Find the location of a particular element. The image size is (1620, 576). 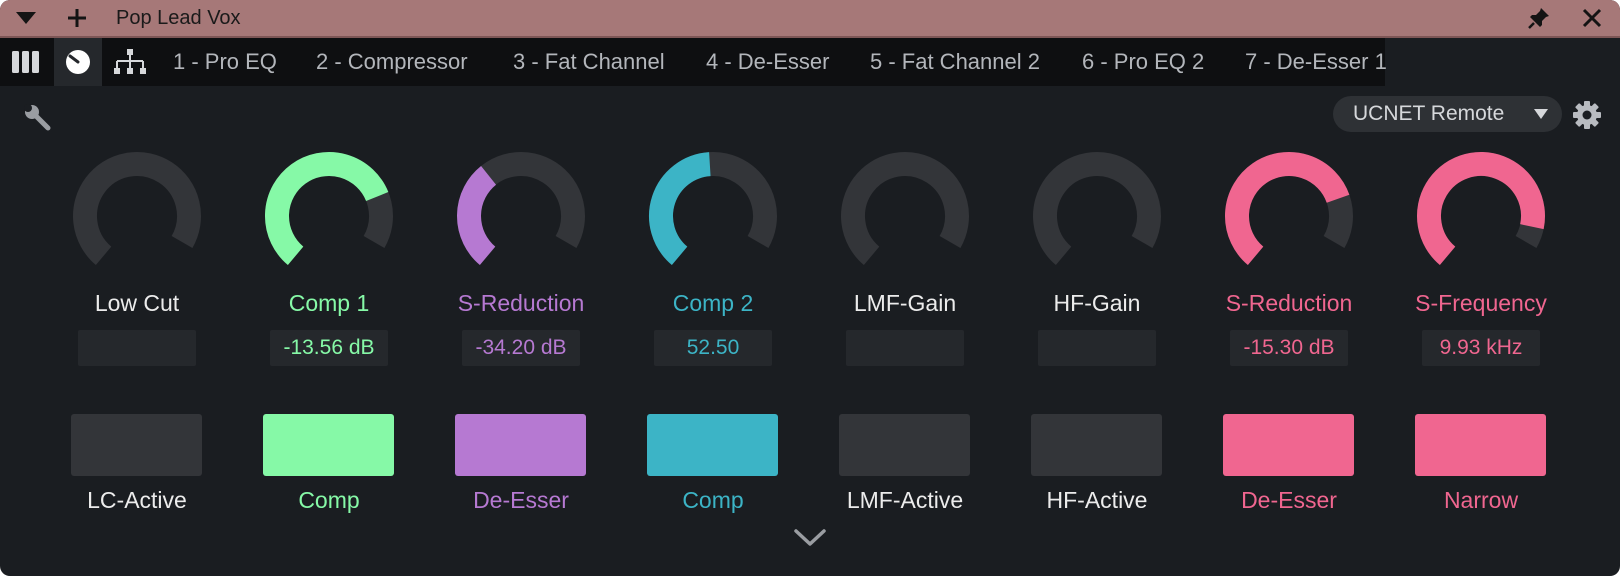

macro-control: HF-Gain HF-Active is located at coordinates (1097, 288).